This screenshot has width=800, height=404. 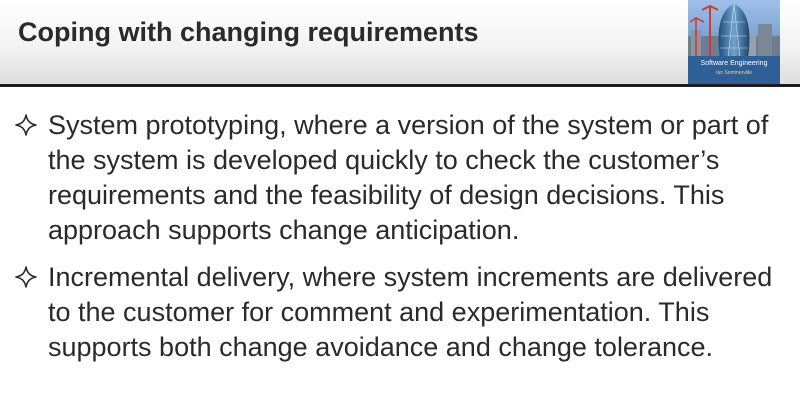 What do you see at coordinates (734, 63) in the screenshot?
I see `cover-title-text: Software Engineering` at bounding box center [734, 63].